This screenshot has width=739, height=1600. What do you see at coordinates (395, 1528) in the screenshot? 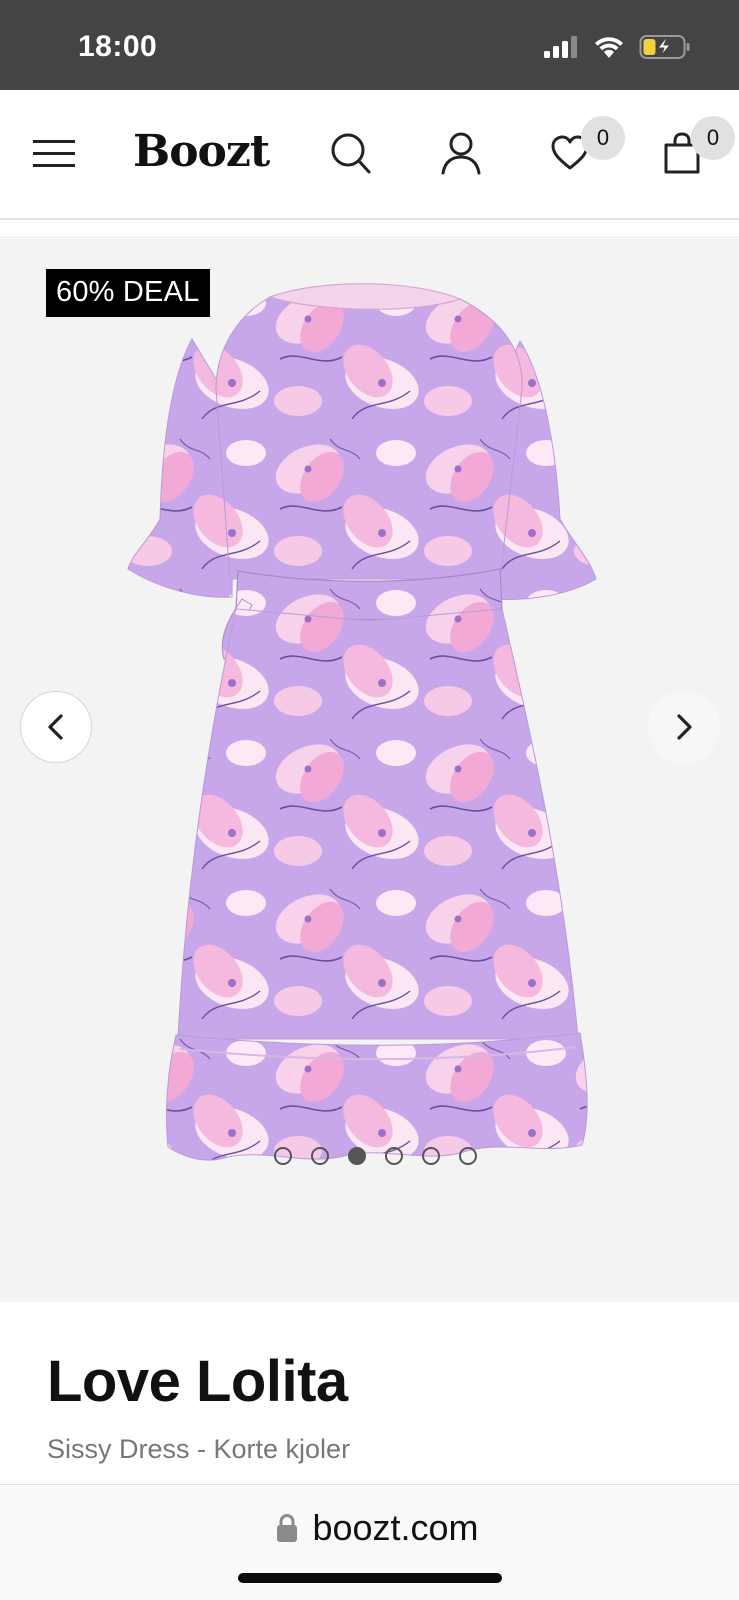
I see `url-text: boozt.com` at bounding box center [395, 1528].